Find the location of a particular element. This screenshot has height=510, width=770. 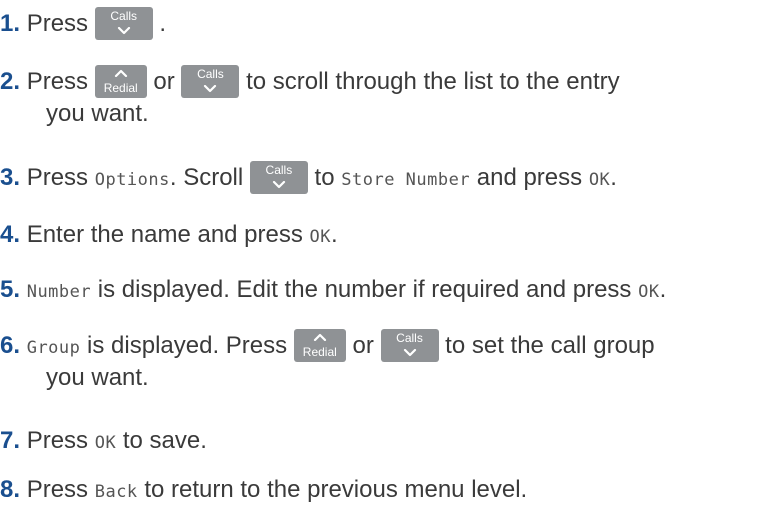

step-text: is displayed. Press is located at coordinates (187, 345).